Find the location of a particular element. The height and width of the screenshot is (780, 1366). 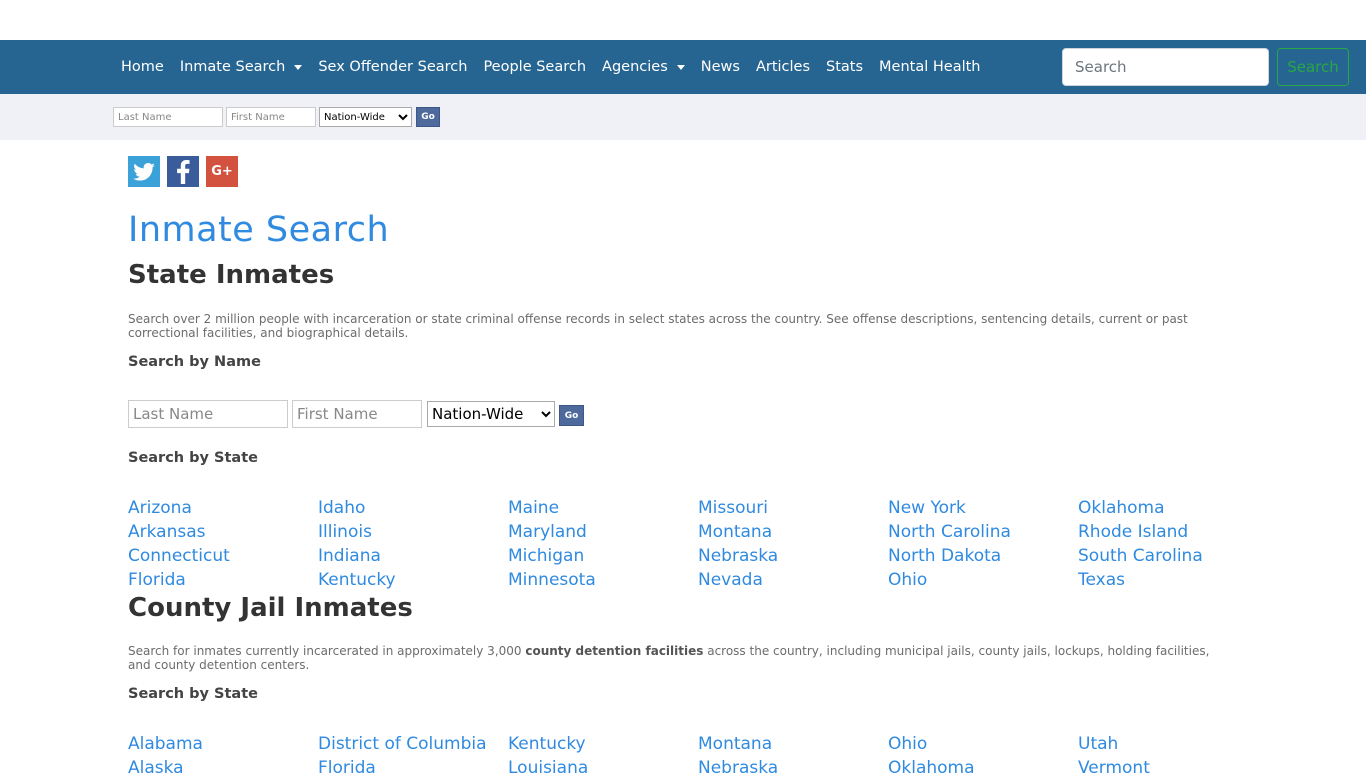

nav-item-people-search: People Search is located at coordinates (534, 67).